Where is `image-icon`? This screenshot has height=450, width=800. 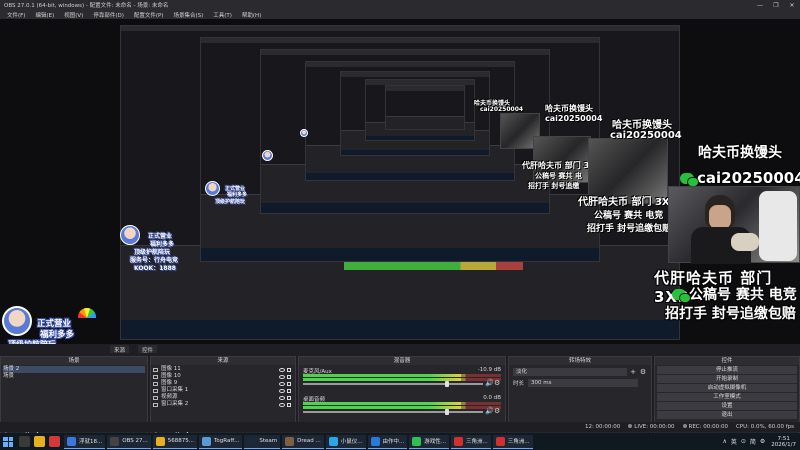 image-icon is located at coordinates (155, 376).